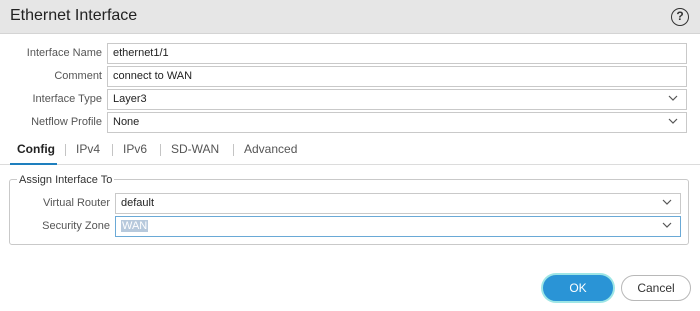 The height and width of the screenshot is (311, 700). What do you see at coordinates (33, 164) in the screenshot?
I see `active-tab-indicator` at bounding box center [33, 164].